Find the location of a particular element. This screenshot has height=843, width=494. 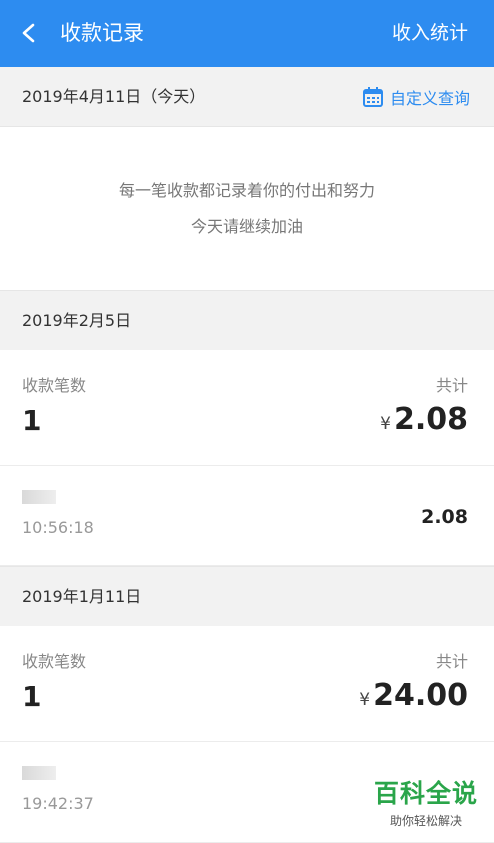

group-date: 2019年1月11日 is located at coordinates (82, 596).